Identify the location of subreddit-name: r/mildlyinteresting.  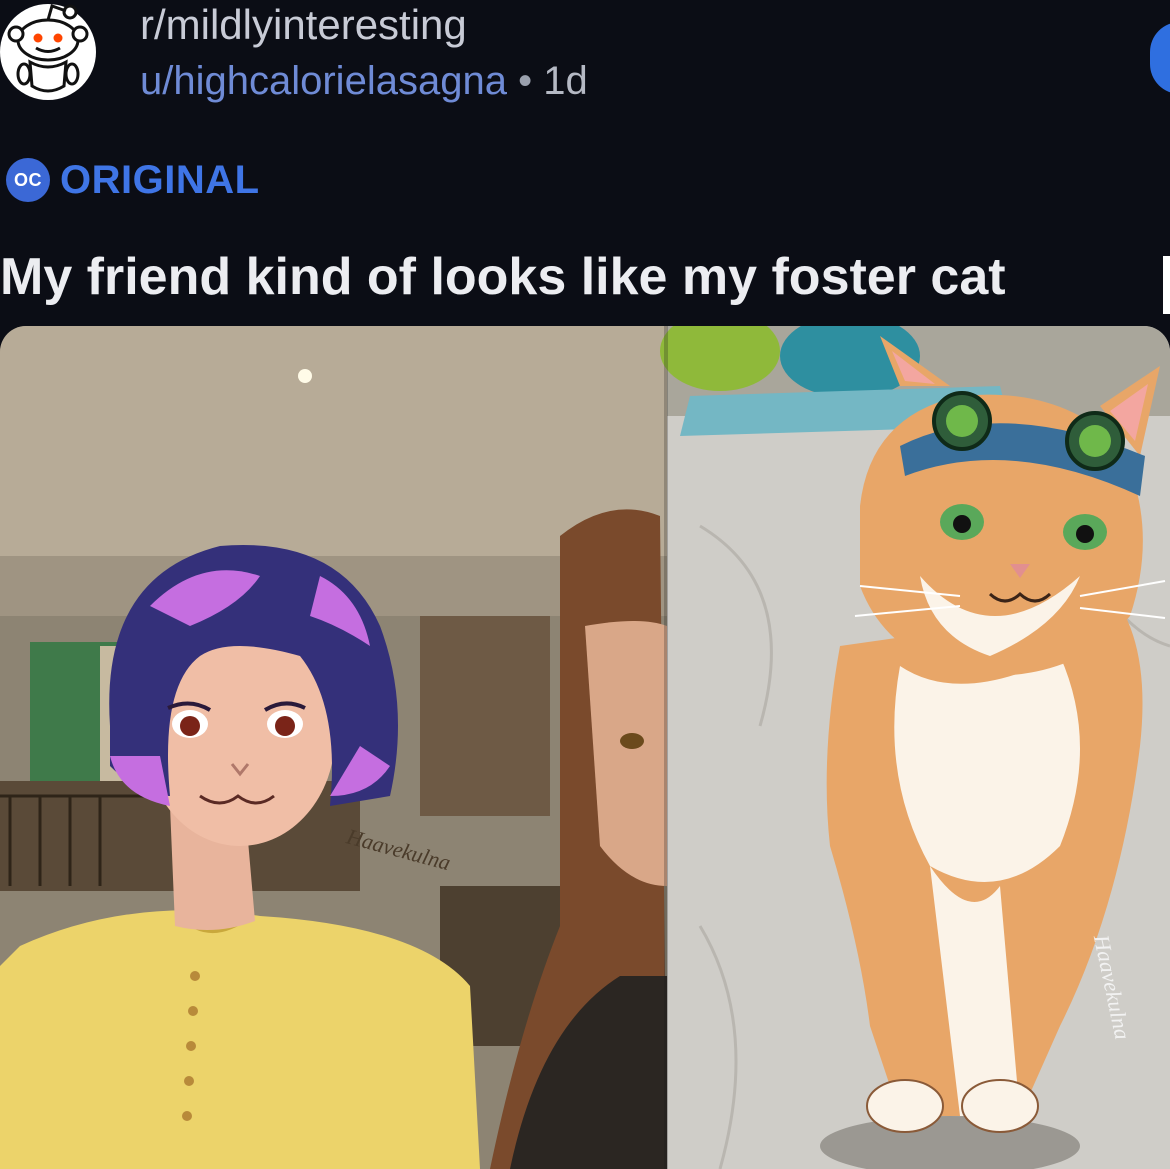
(303, 25).